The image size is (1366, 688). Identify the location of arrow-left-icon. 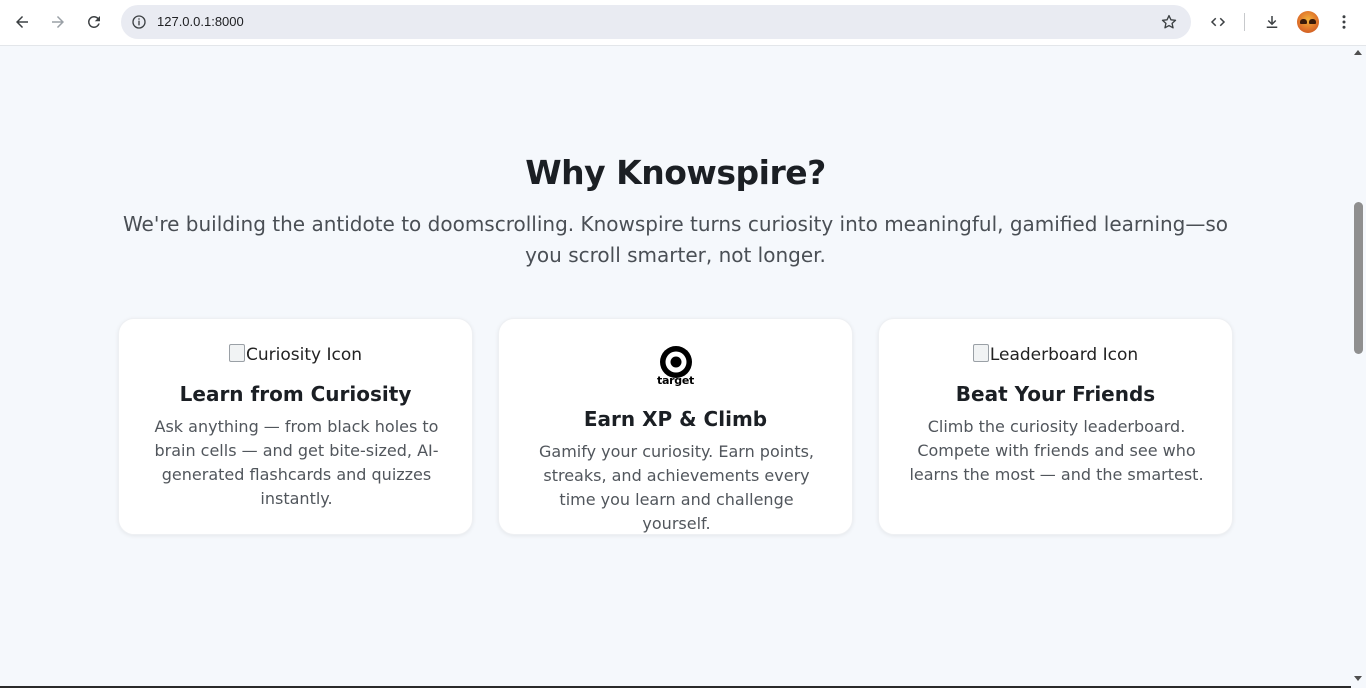
(22, 22).